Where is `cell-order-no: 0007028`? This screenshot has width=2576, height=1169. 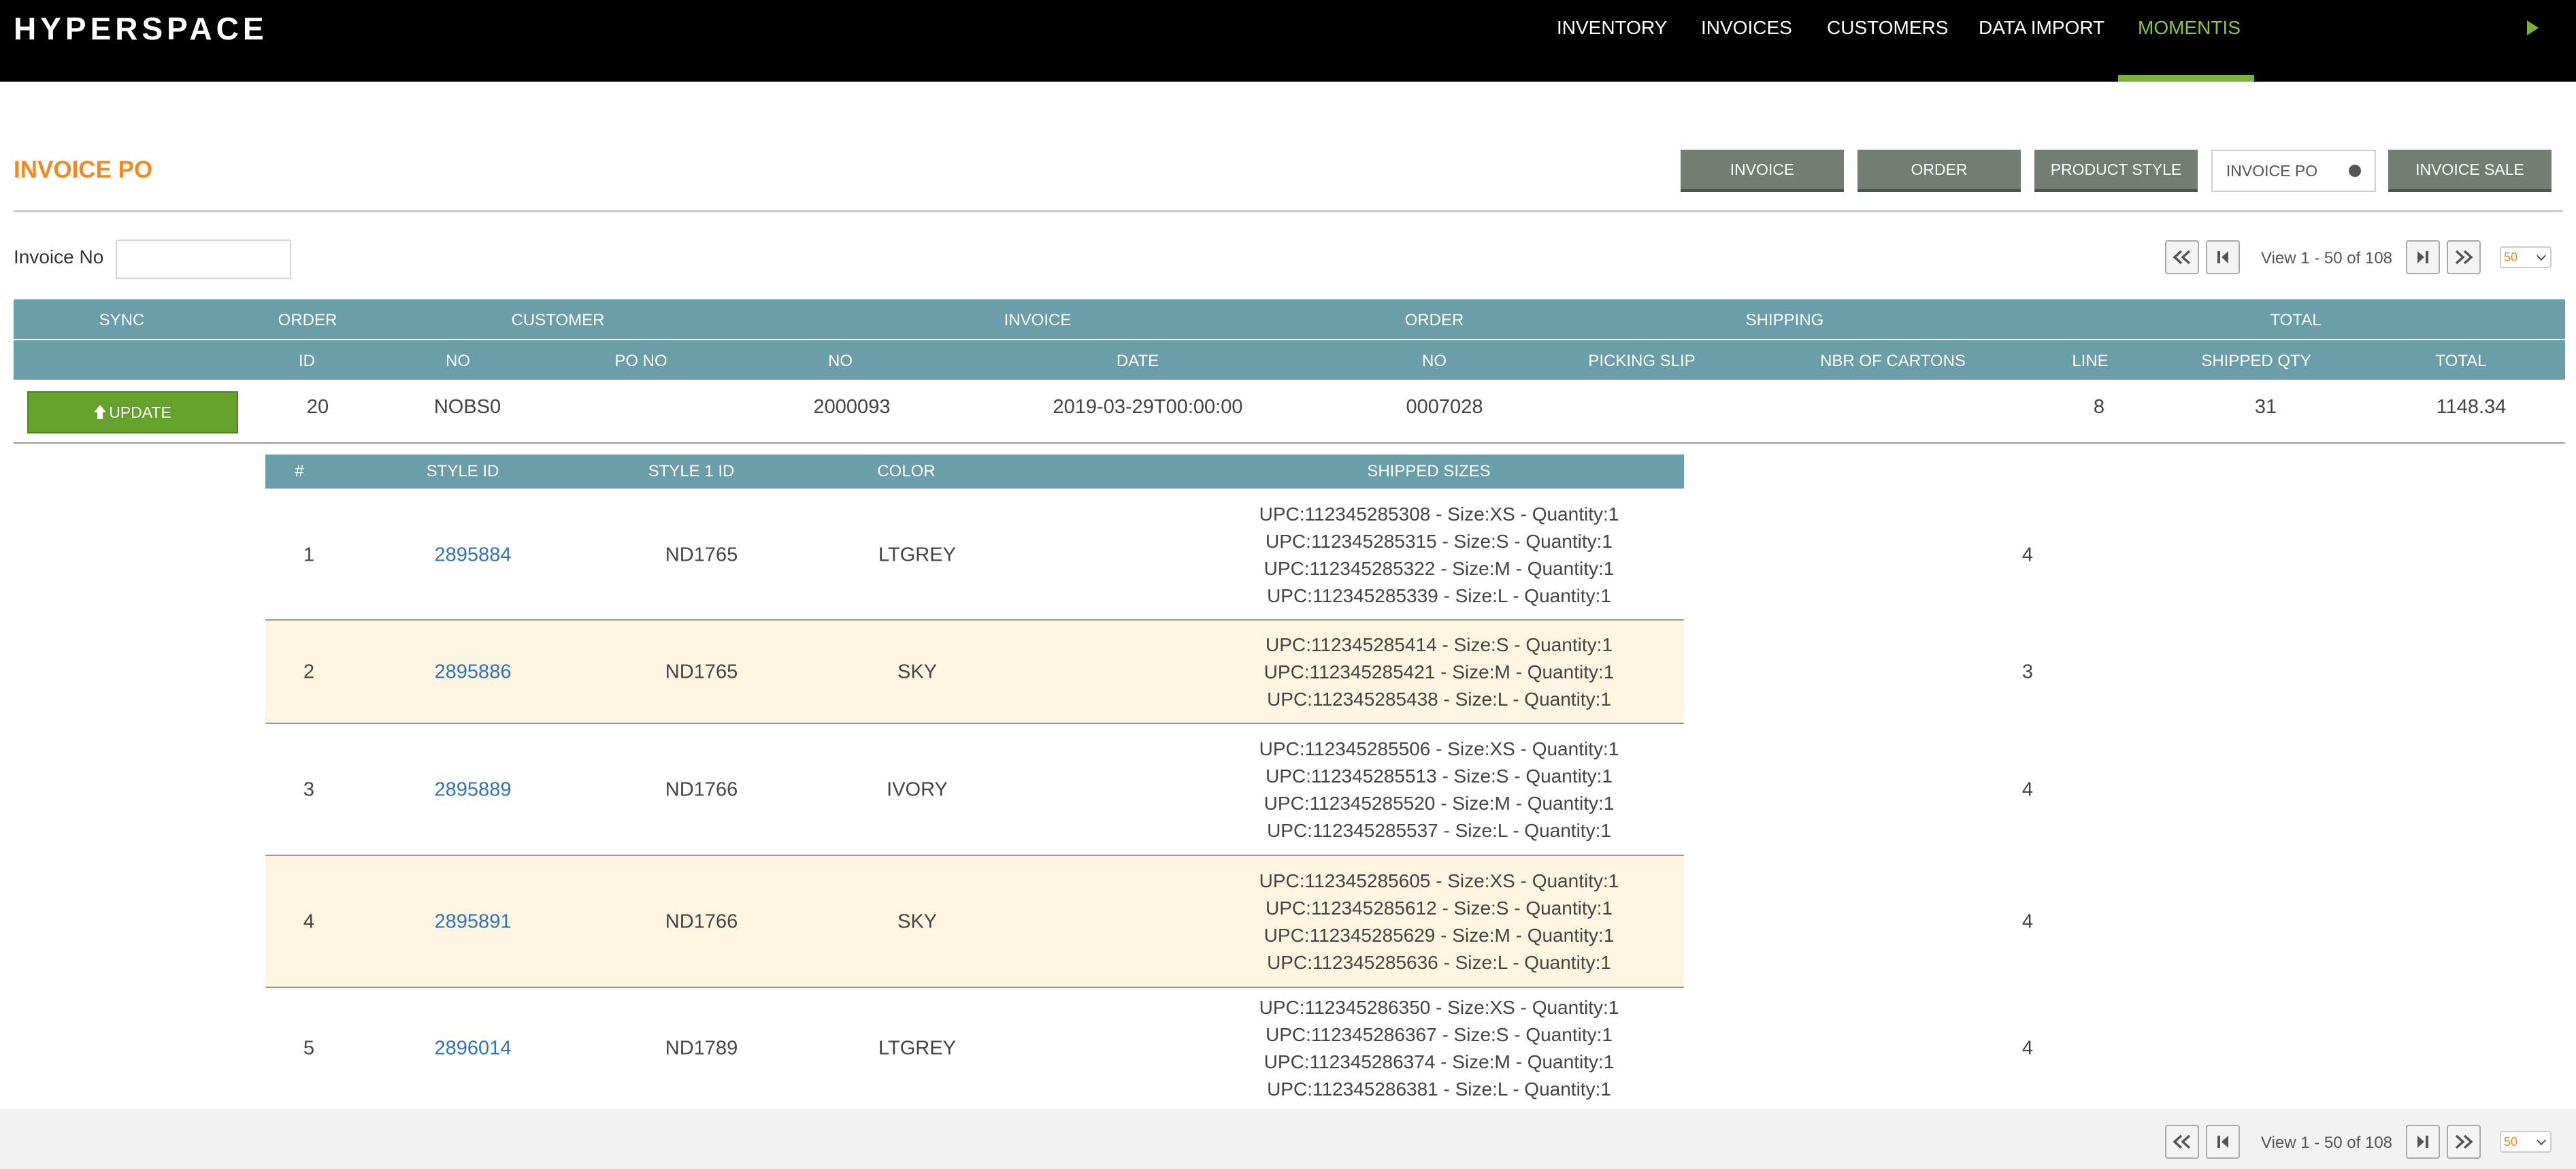 cell-order-no: 0007028 is located at coordinates (1445, 407).